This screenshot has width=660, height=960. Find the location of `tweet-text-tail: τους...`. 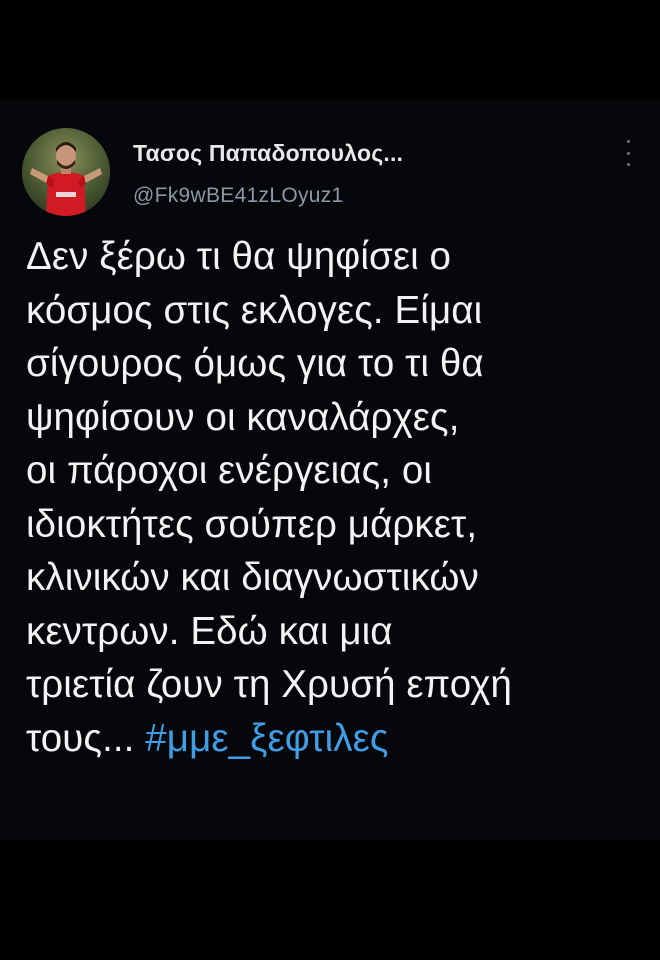

tweet-text-tail: τους... is located at coordinates (86, 738).